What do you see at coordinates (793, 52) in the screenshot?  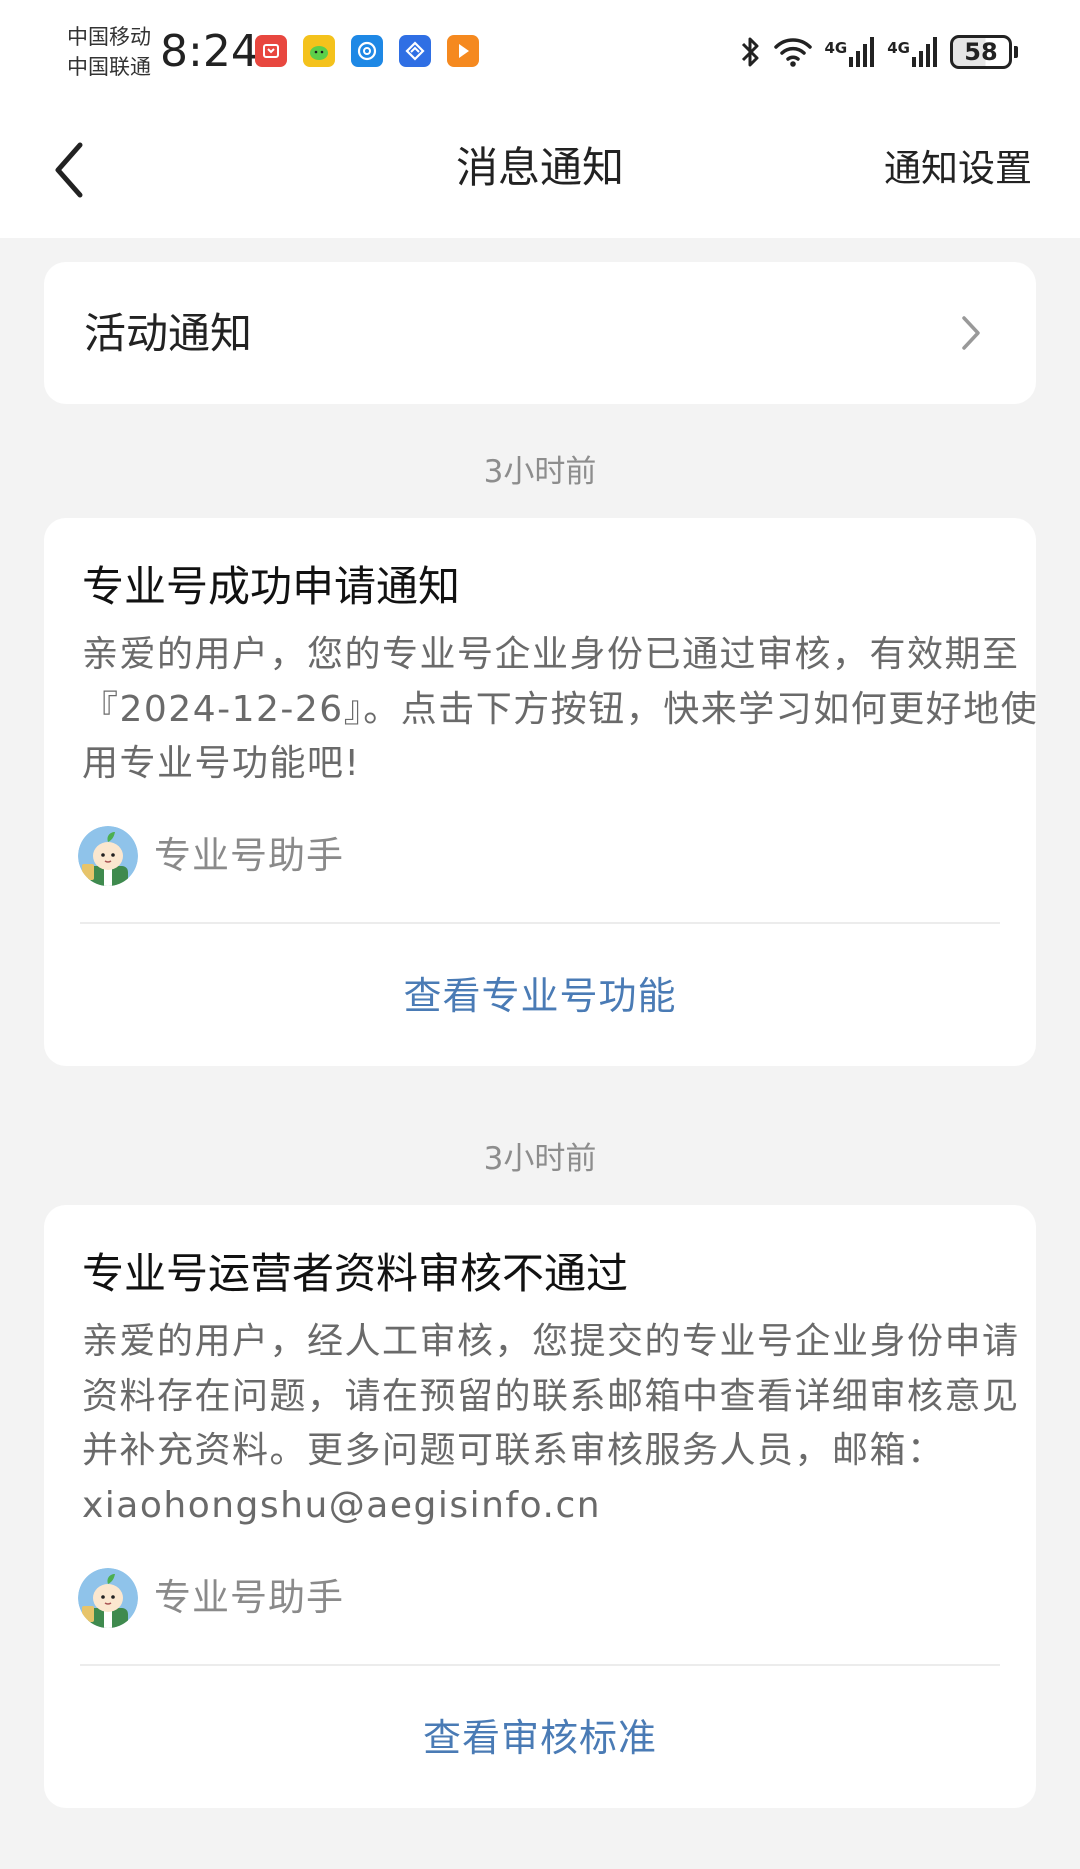 I see `wifi-icon` at bounding box center [793, 52].